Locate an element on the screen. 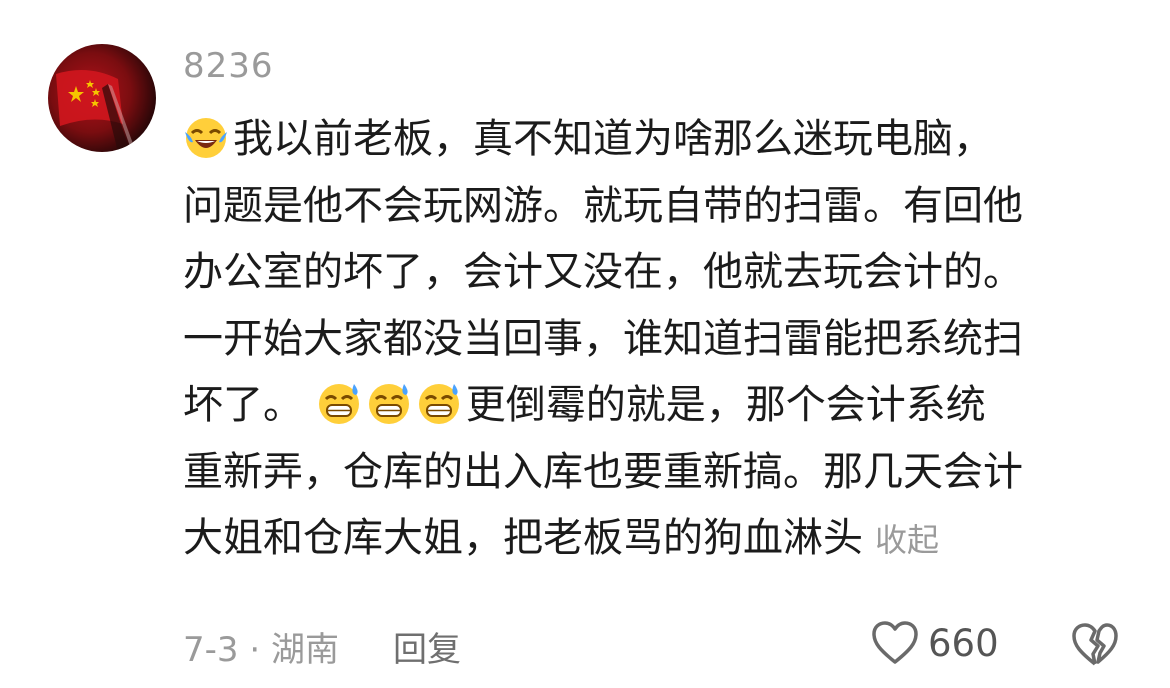  crying-laughing-emoji-icon is located at coordinates (206, 138).